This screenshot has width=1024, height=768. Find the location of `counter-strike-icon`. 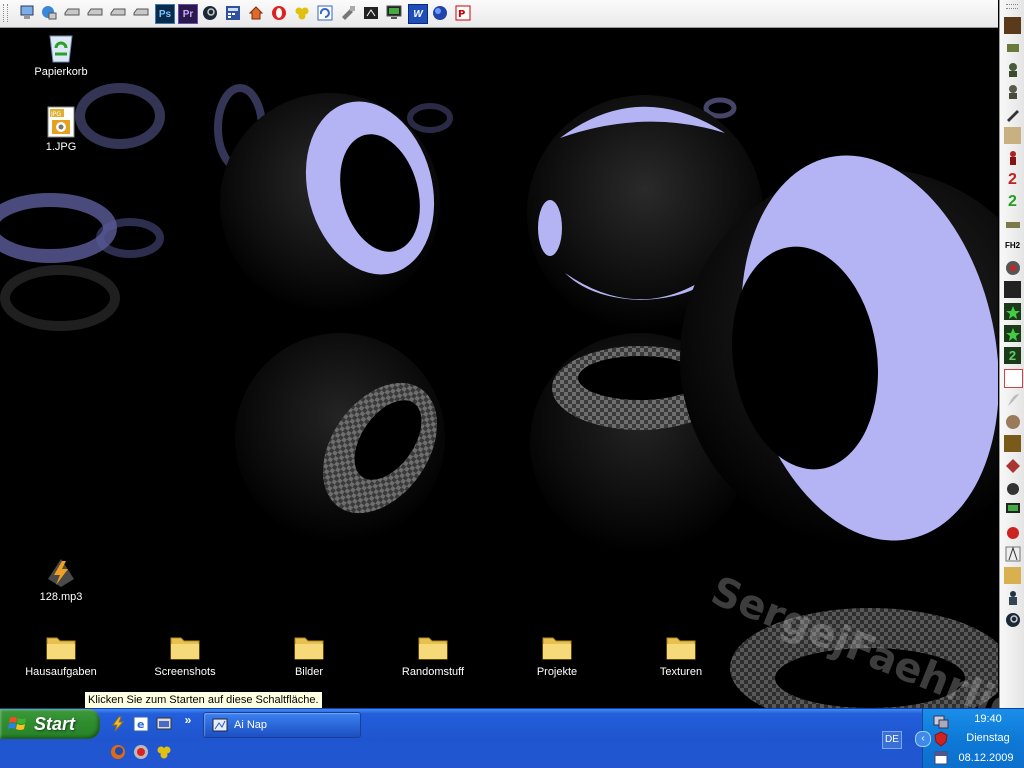

counter-strike-icon is located at coordinates (1012, 553).